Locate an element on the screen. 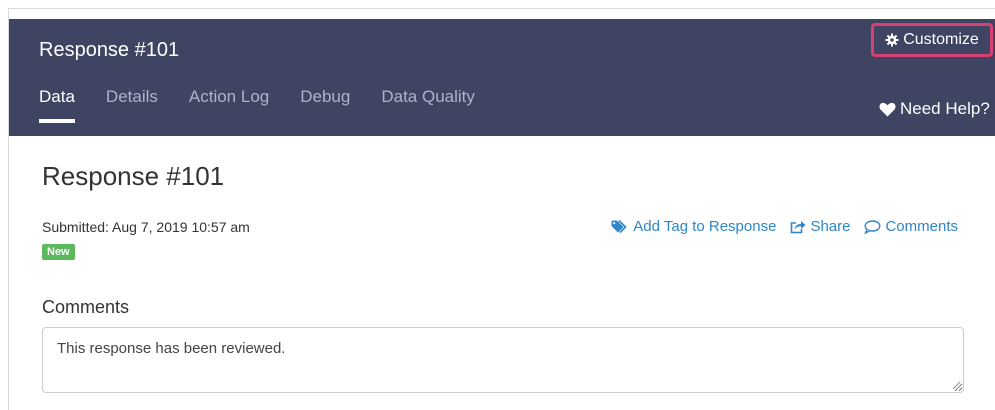 The image size is (995, 410). comments-heading: Comments is located at coordinates (86, 307).